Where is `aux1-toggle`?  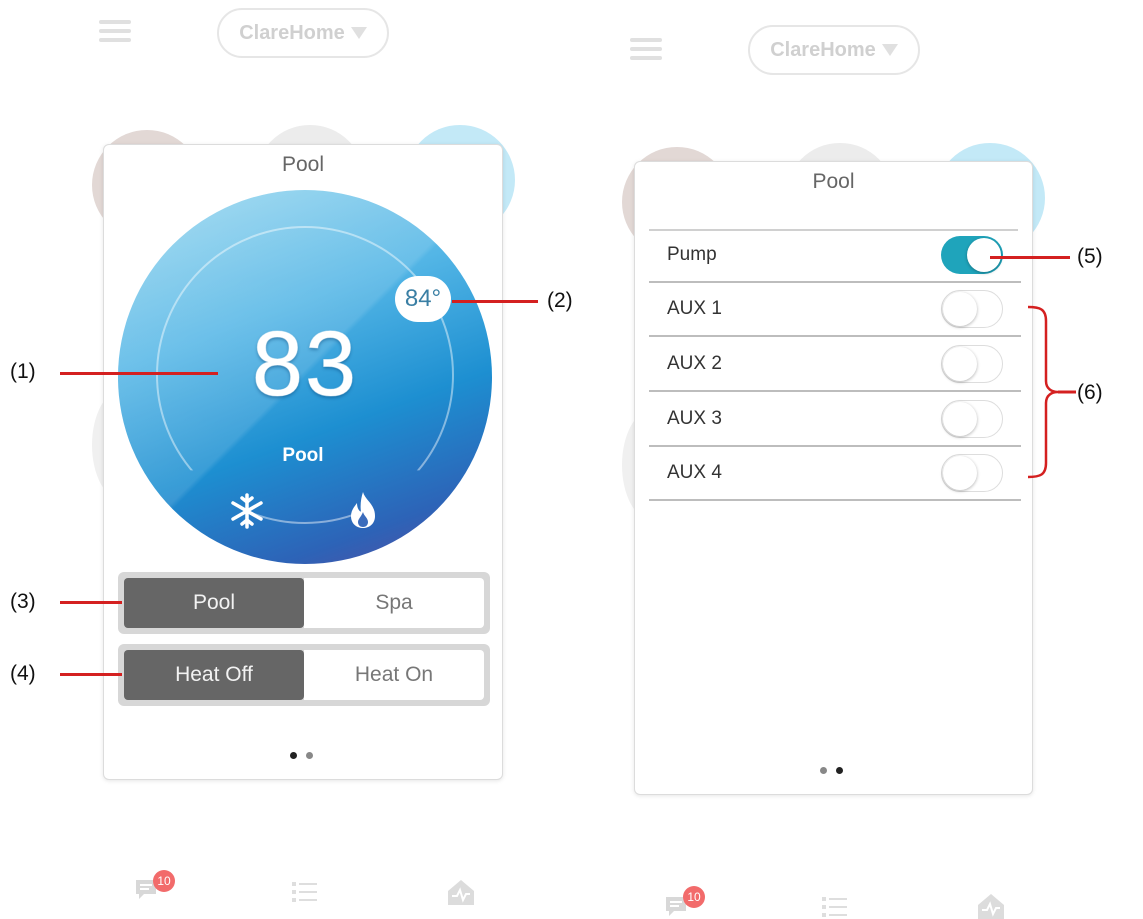
aux1-toggle is located at coordinates (972, 309).